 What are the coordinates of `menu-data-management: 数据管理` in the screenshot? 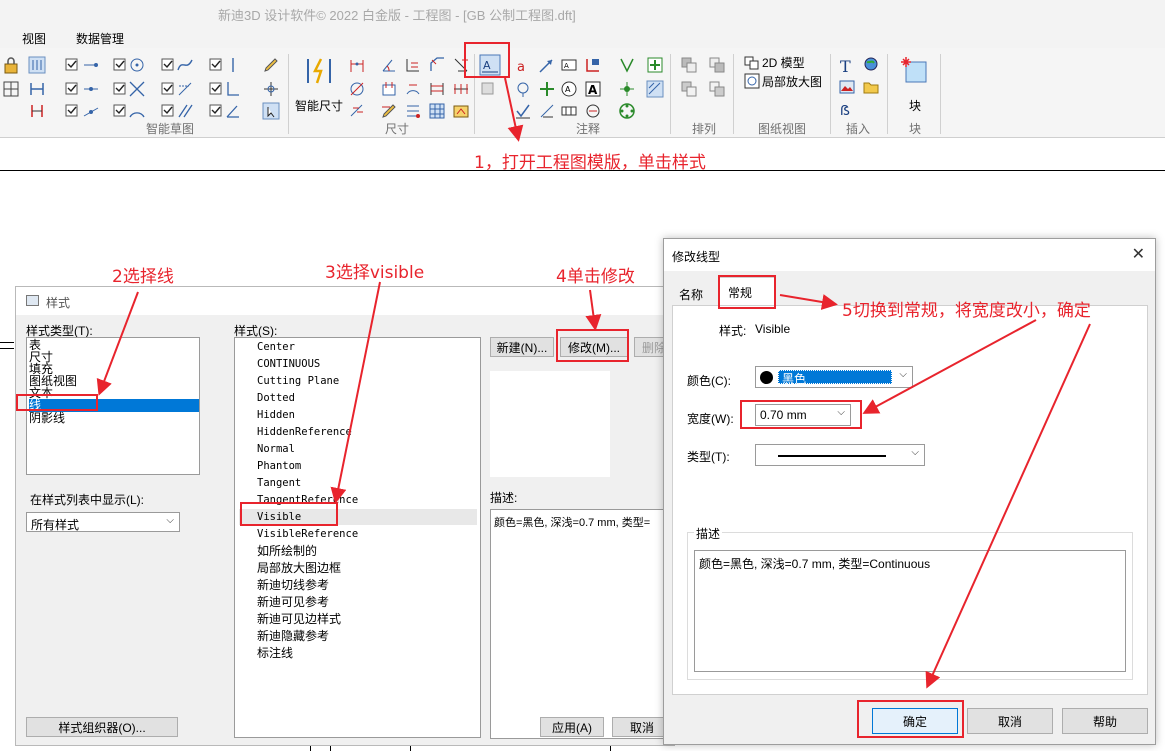 It's located at (100, 38).